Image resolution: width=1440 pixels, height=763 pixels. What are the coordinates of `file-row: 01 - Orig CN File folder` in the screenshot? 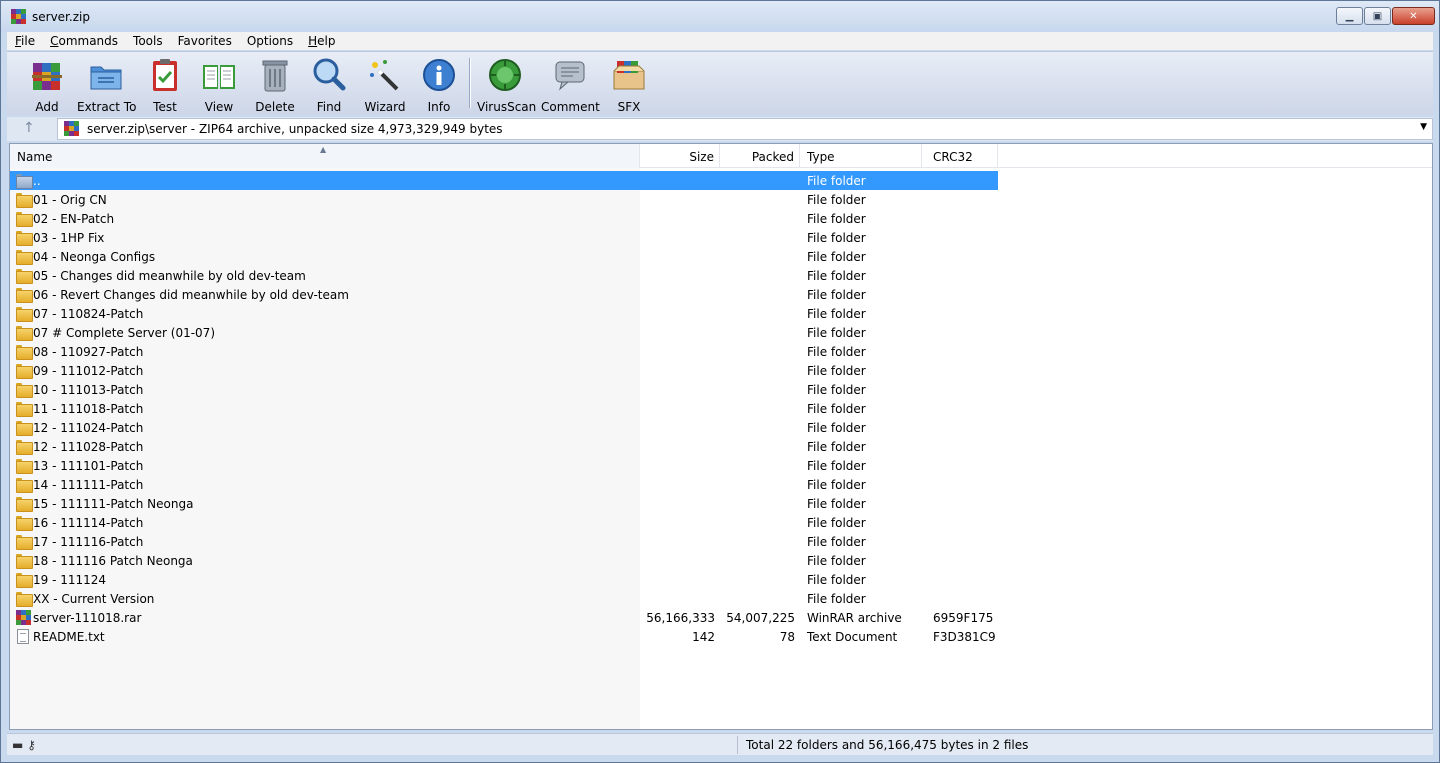 It's located at (504, 199).